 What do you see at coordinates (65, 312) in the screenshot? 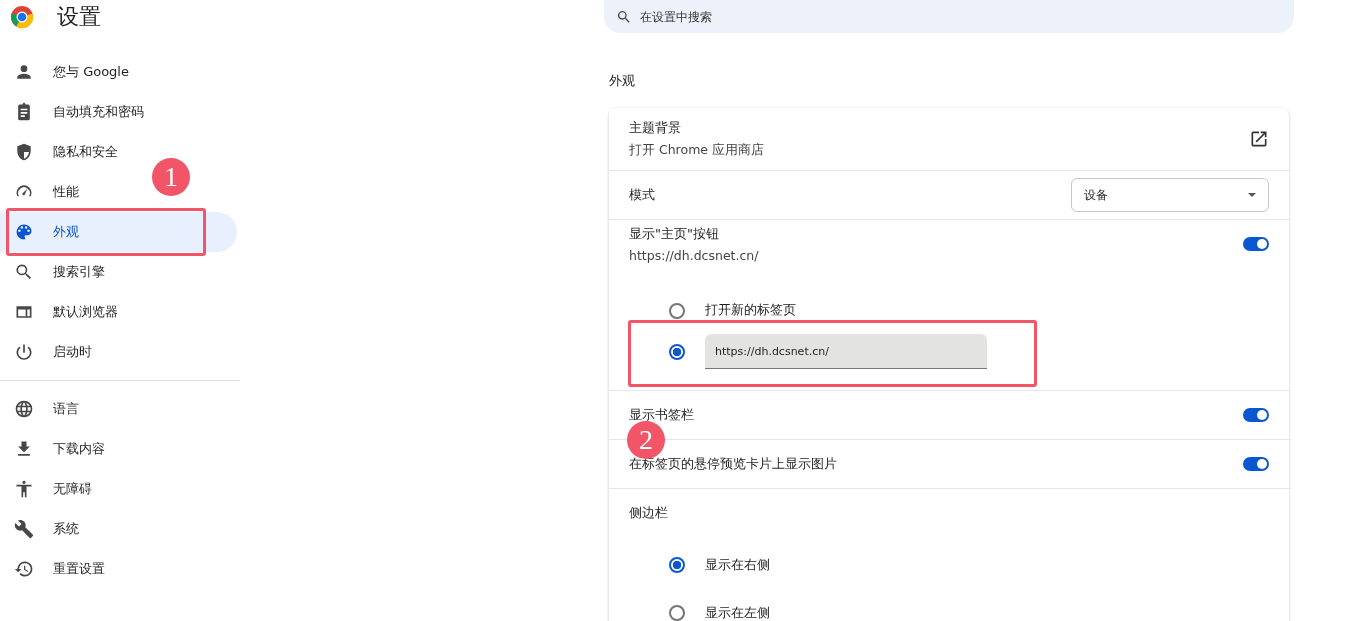
I see `sidebar-item: 默认浏览器` at bounding box center [65, 312].